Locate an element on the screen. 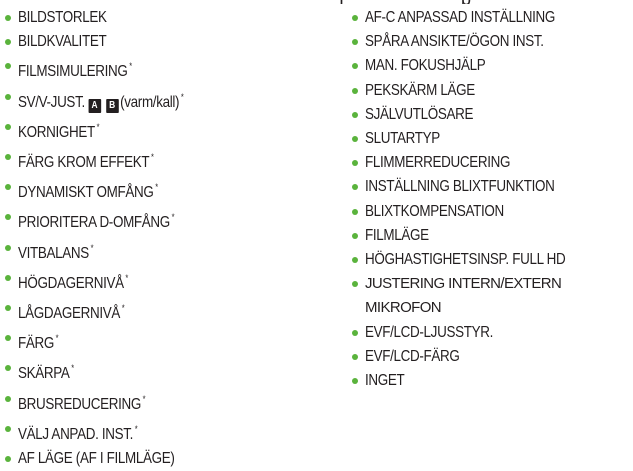 Image resolution: width=633 pixels, height=471 pixels. list-item: BLIXTKOMPENSATION is located at coordinates (492, 212).